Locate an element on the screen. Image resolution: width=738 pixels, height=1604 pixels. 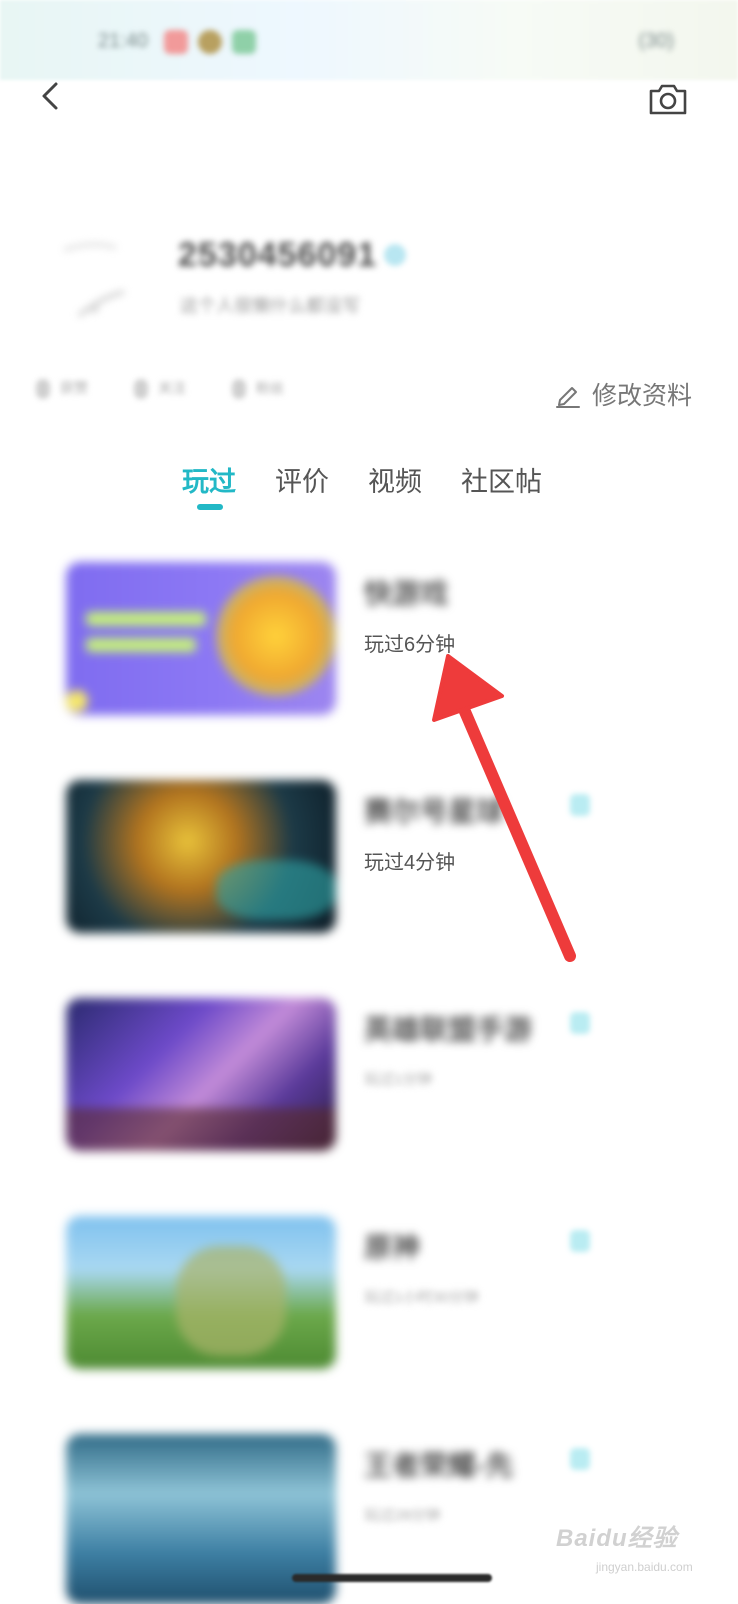
pencil-icon is located at coordinates (568, 397).